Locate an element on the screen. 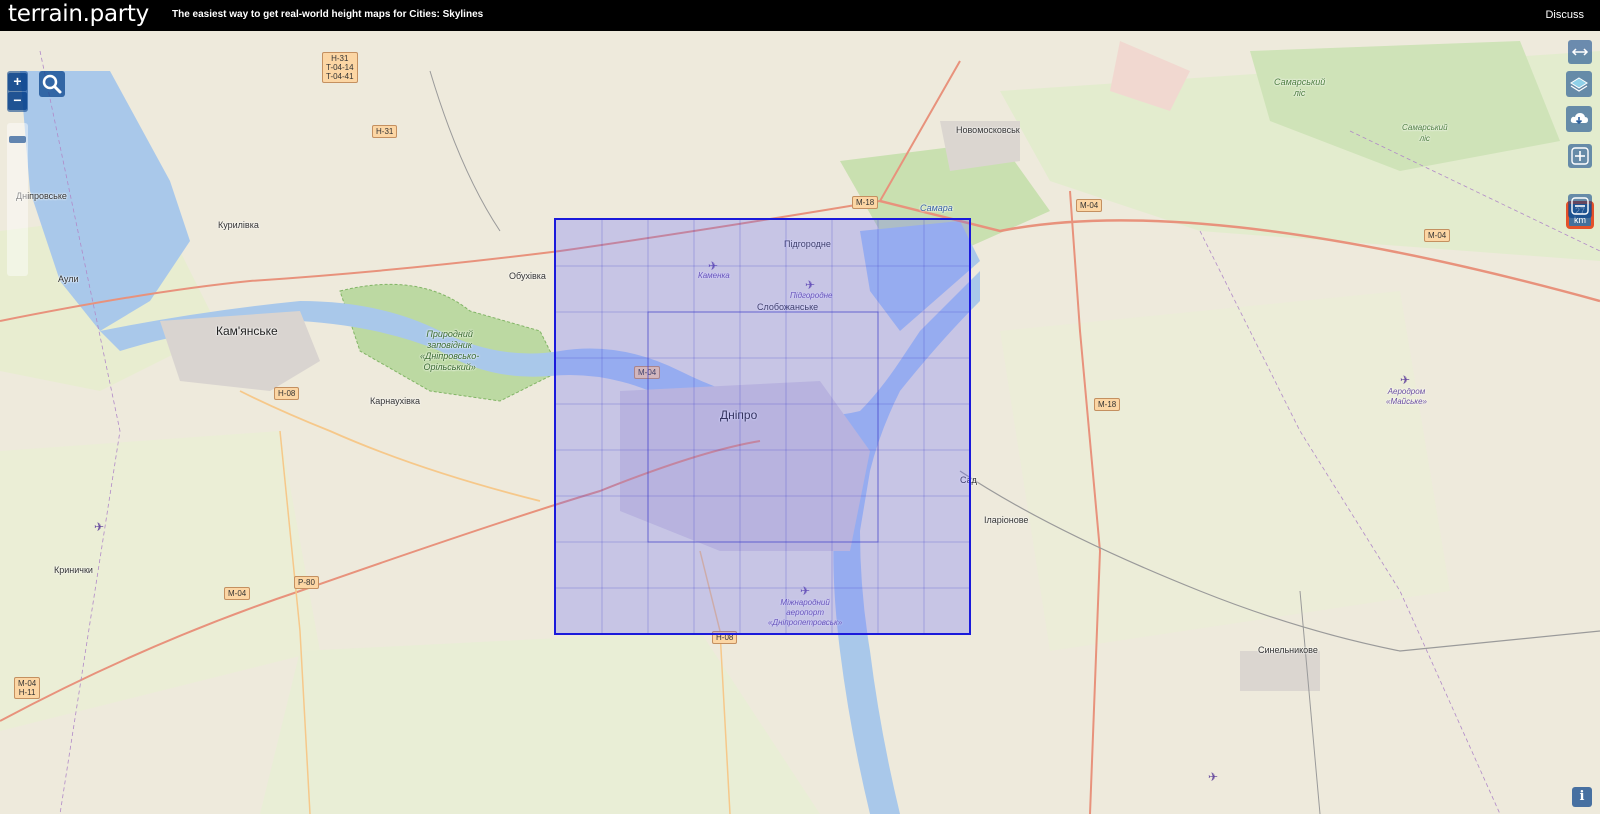  download-button is located at coordinates (1579, 119).